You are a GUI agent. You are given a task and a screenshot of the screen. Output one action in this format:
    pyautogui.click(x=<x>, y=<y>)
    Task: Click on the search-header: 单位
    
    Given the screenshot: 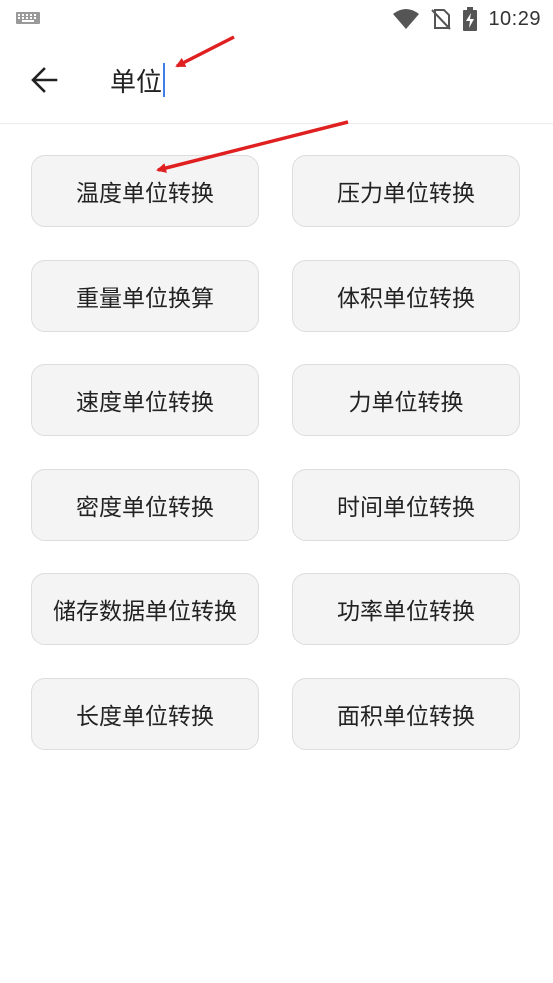 What is the action you would take?
    pyautogui.click(x=276, y=81)
    